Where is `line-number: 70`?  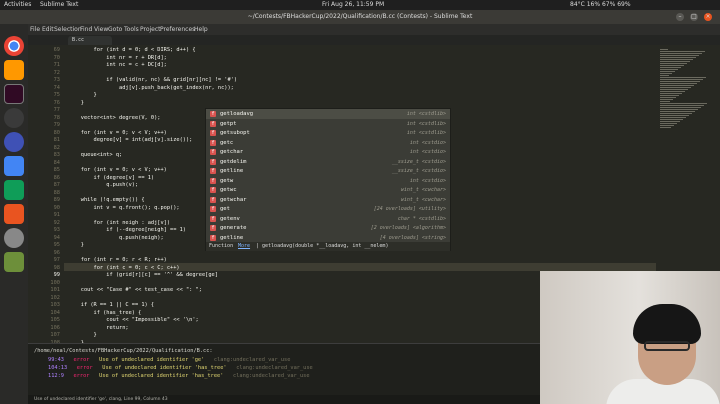 line-number: 70 is located at coordinates (56, 57).